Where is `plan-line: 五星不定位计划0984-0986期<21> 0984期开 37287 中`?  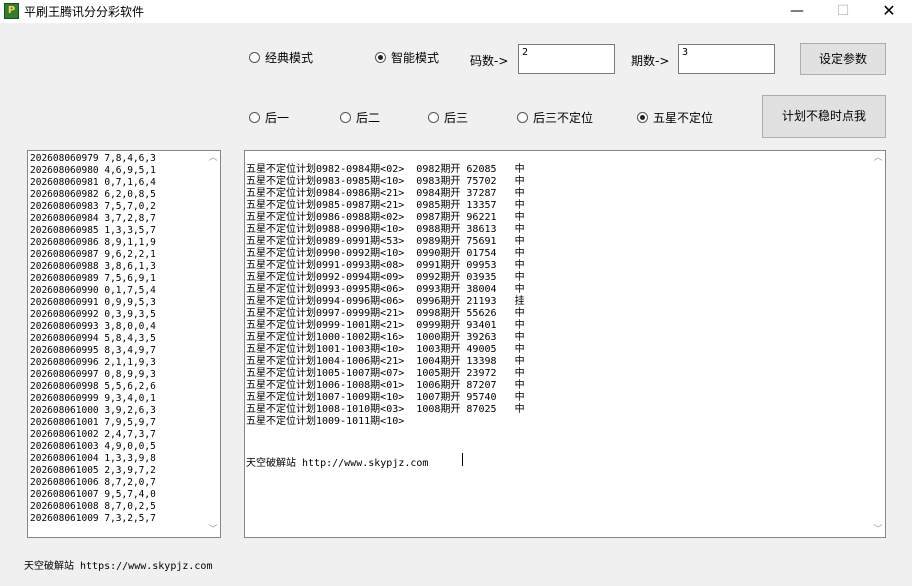 plan-line: 五星不定位计划0984-0986期<21> 0984期开 37287 中 is located at coordinates (385, 193).